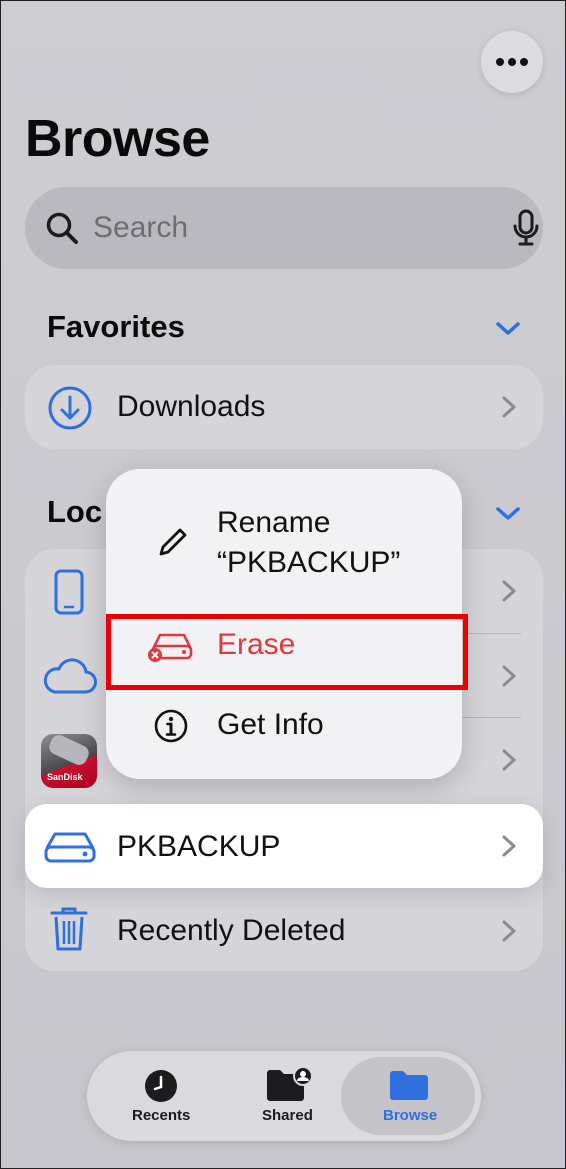 This screenshot has width=566, height=1169. What do you see at coordinates (409, 1085) in the screenshot?
I see `folder-icon` at bounding box center [409, 1085].